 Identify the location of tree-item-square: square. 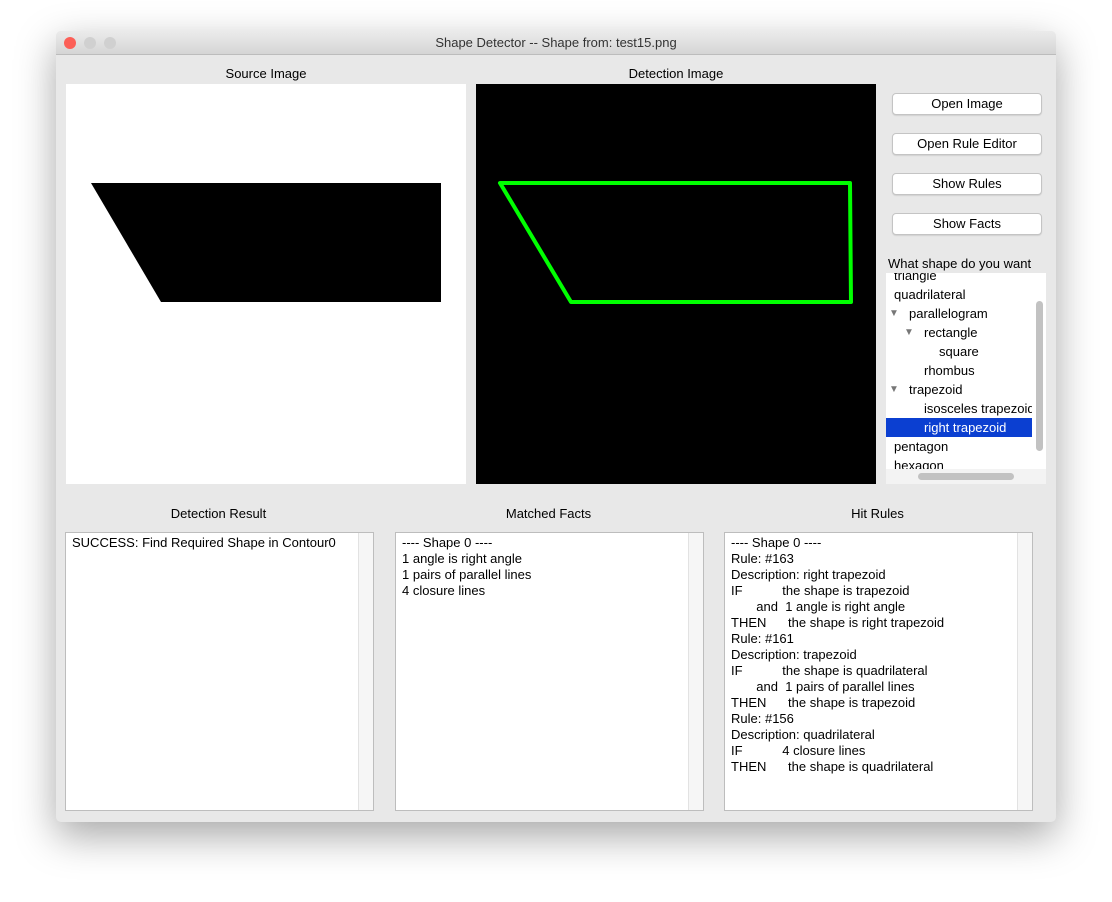
(959, 351).